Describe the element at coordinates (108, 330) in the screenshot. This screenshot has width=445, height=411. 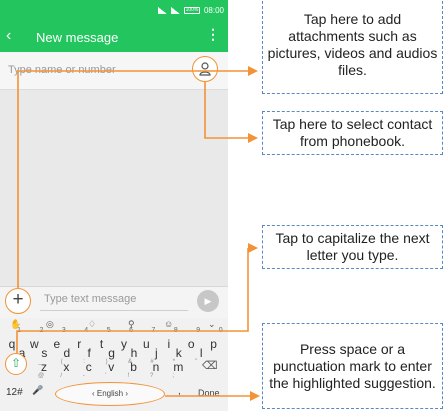
I see `key-secondary: 5` at that location.